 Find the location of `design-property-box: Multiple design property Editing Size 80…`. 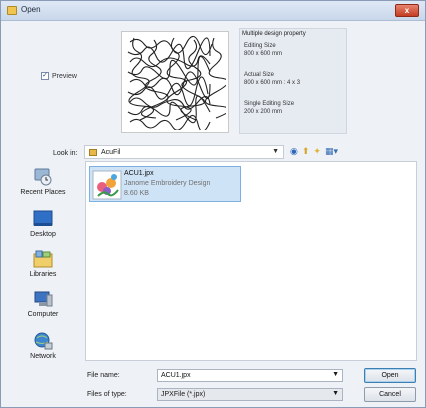

design-property-box: Multiple design property Editing Size 80… is located at coordinates (293, 81).